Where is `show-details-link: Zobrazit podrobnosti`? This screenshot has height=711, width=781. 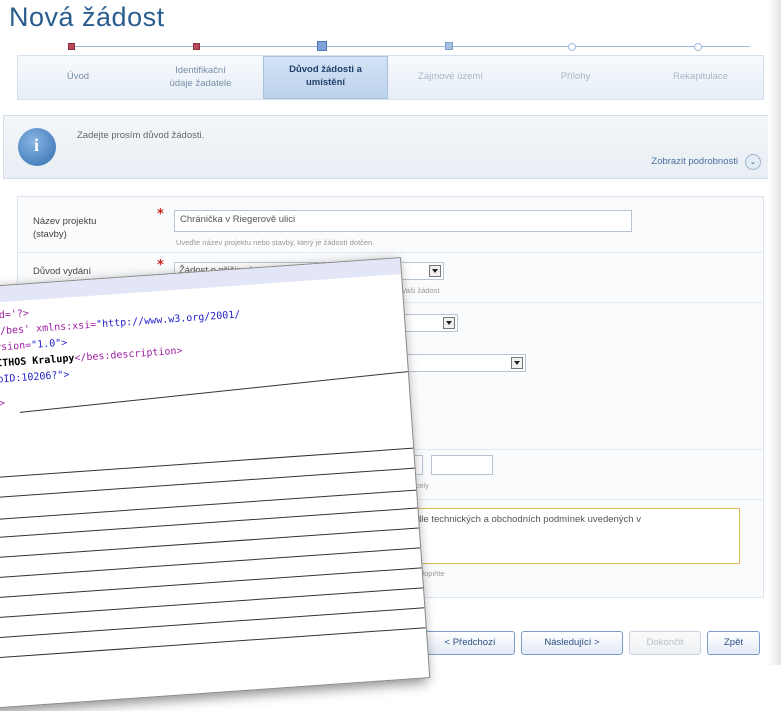 show-details-link: Zobrazit podrobnosti is located at coordinates (694, 161).